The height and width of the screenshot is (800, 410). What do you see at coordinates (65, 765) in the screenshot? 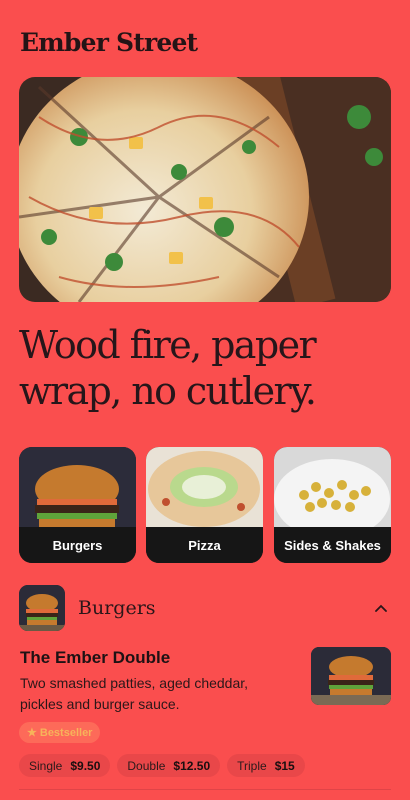
I see `option-single: Single $9.50` at bounding box center [65, 765].